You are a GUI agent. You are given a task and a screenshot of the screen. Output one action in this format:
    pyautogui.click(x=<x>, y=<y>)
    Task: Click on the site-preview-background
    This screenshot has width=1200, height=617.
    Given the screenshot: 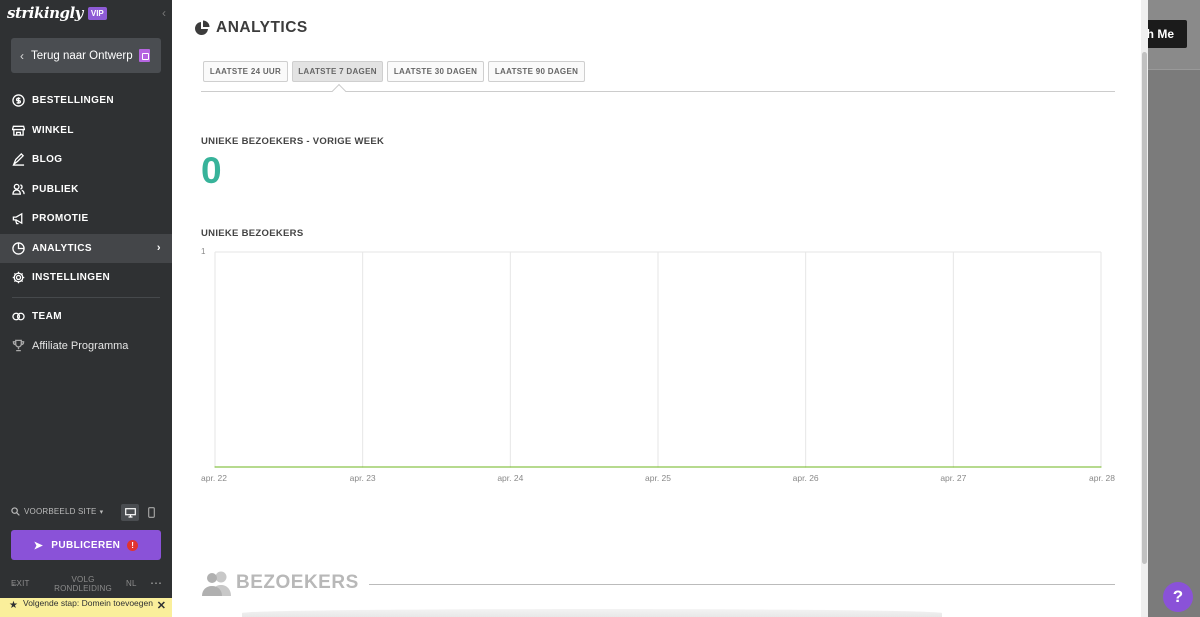 What is the action you would take?
    pyautogui.click(x=1174, y=308)
    